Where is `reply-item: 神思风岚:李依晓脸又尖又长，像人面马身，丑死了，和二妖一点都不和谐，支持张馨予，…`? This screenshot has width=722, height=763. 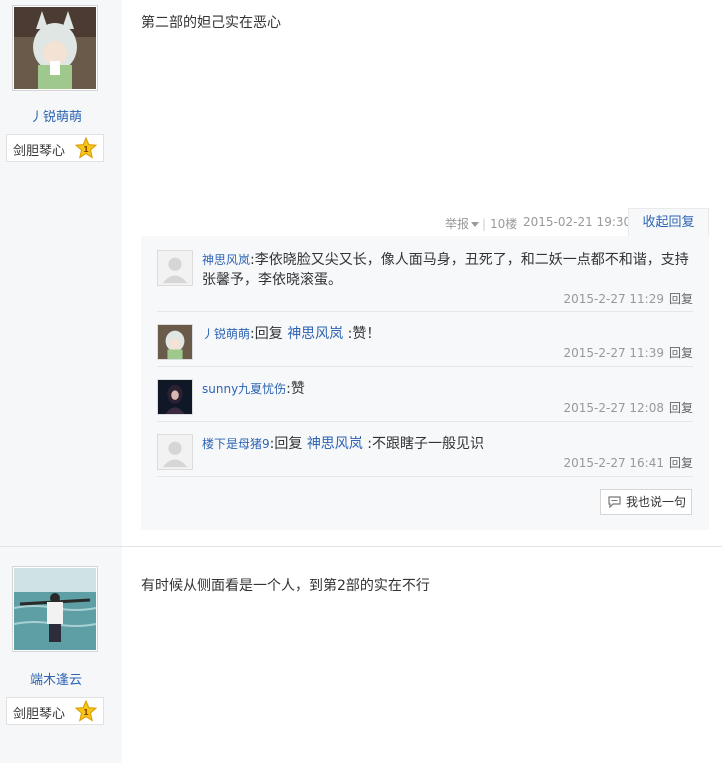 reply-item: 神思风岚:李依晓脸又尖又长，像人面马身，丑死了，和二妖一点都不和谐，支持张馨予，… is located at coordinates (425, 281).